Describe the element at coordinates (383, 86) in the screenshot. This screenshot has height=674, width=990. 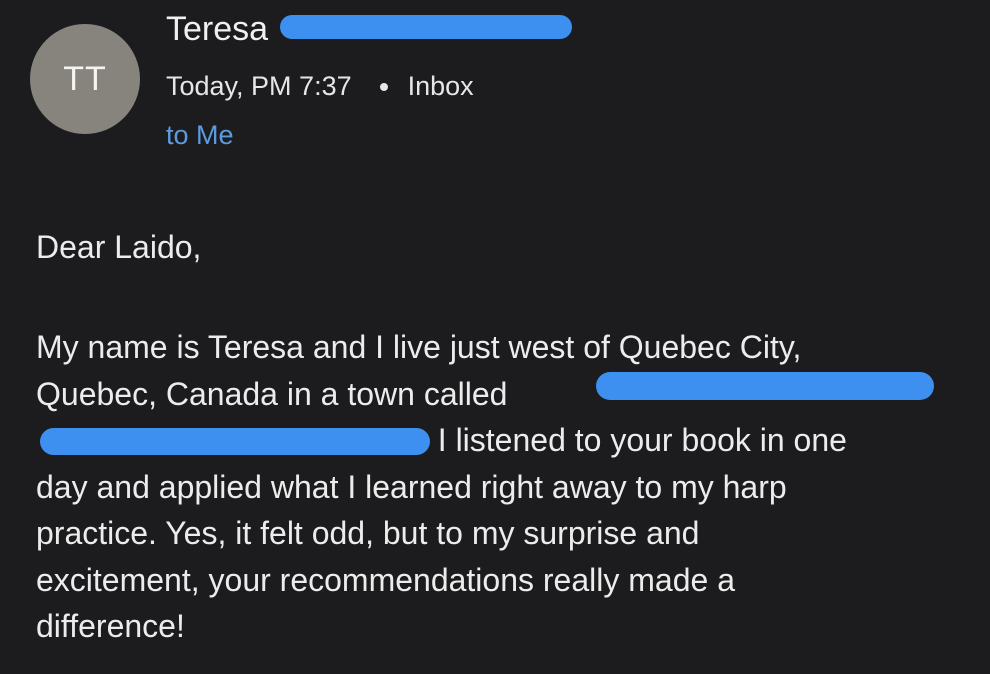
I see `separator-dot-icon` at that location.